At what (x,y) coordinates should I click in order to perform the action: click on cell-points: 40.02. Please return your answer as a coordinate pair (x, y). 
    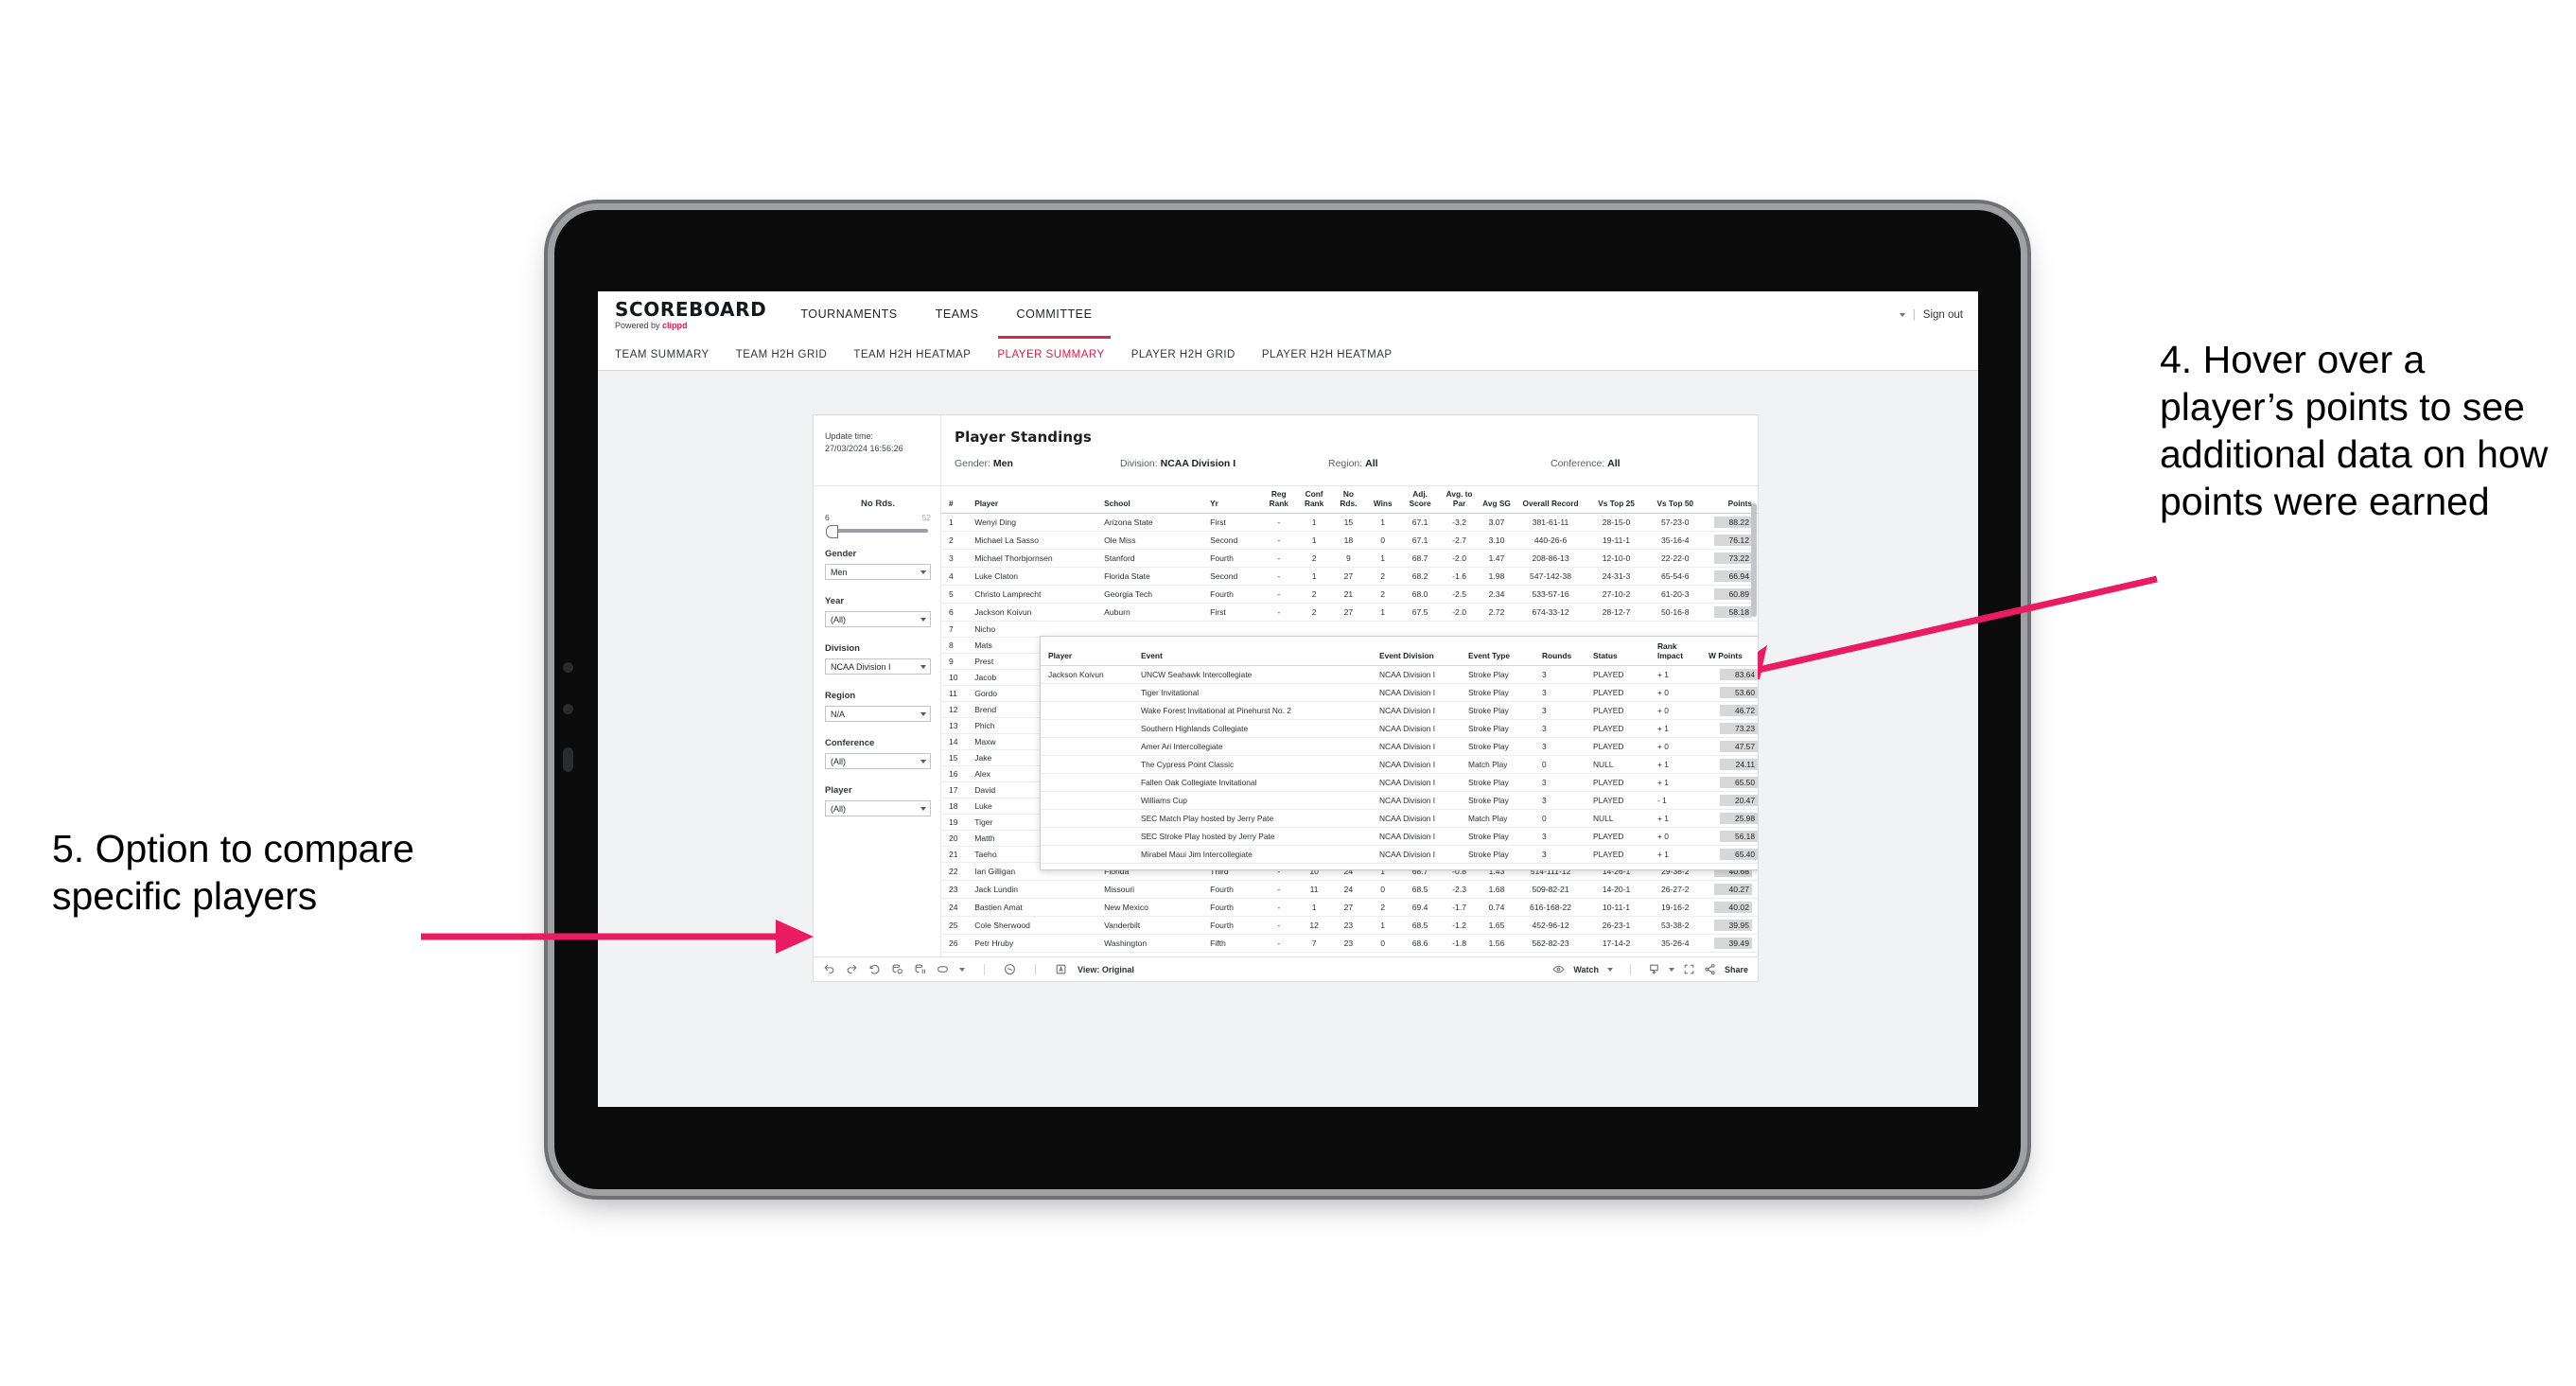
    Looking at the image, I should click on (1731, 908).